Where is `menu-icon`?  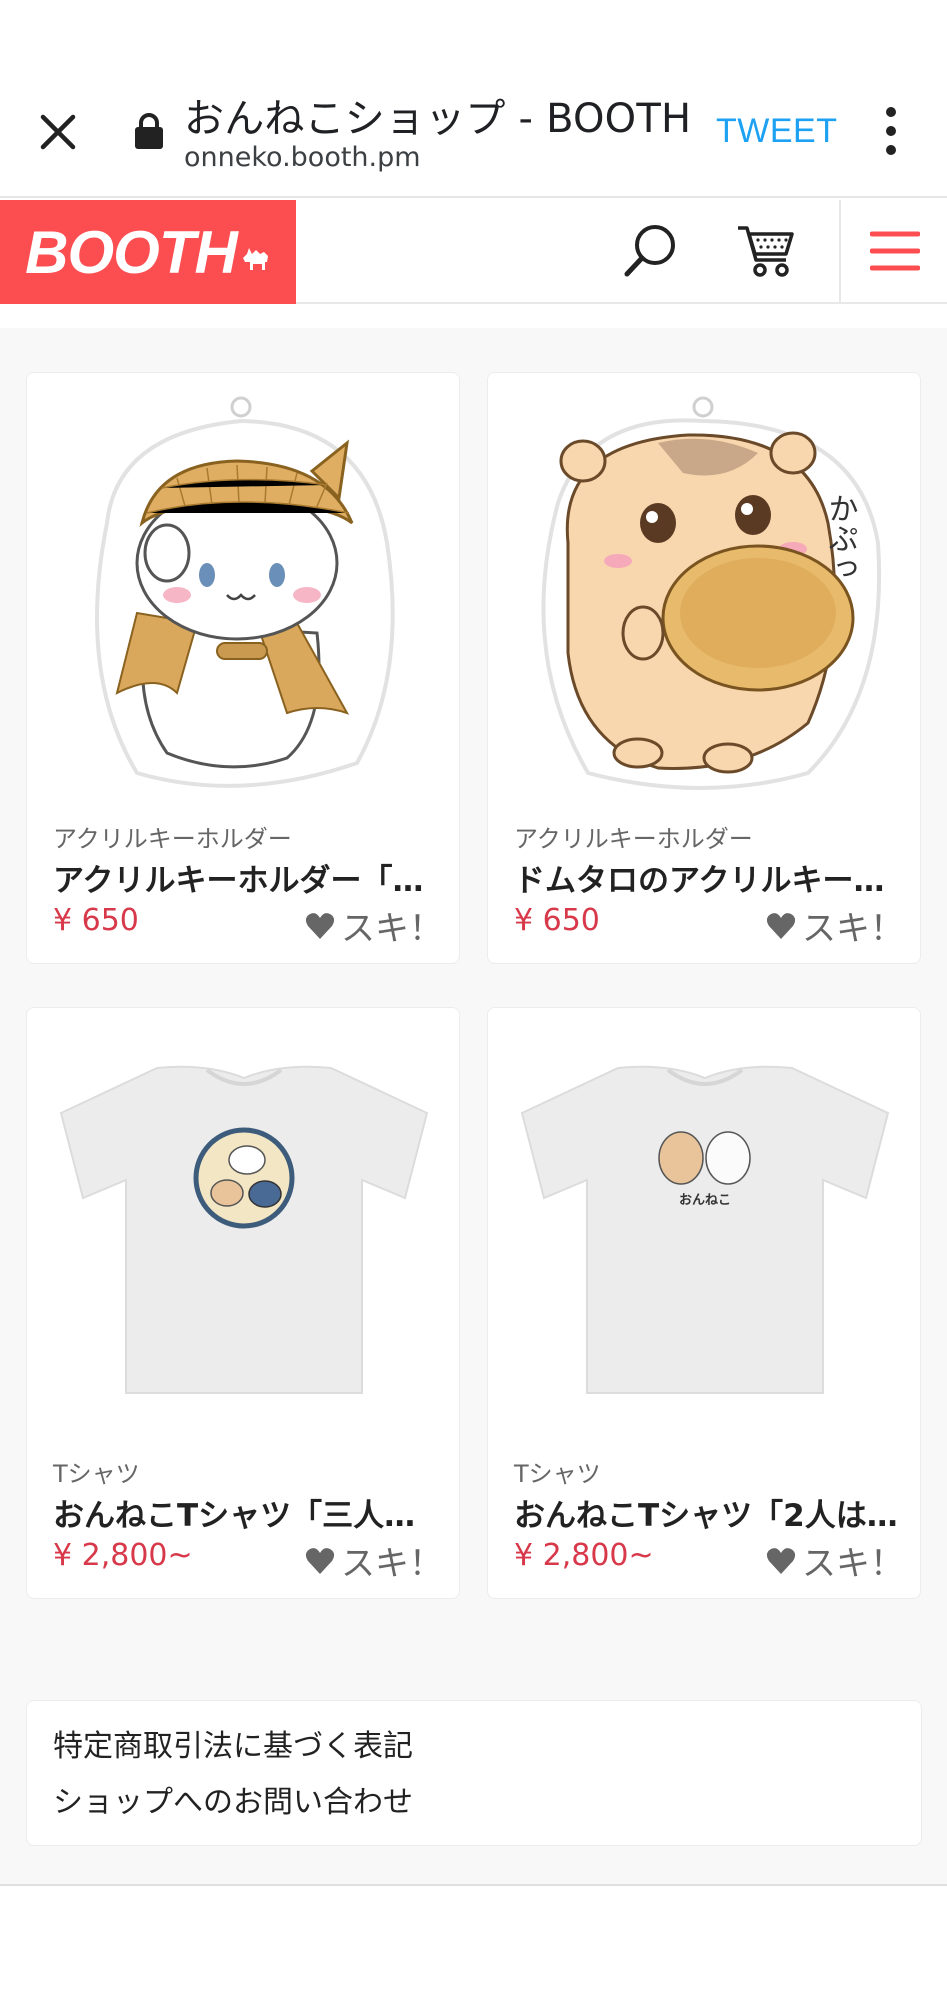
menu-icon is located at coordinates (895, 251).